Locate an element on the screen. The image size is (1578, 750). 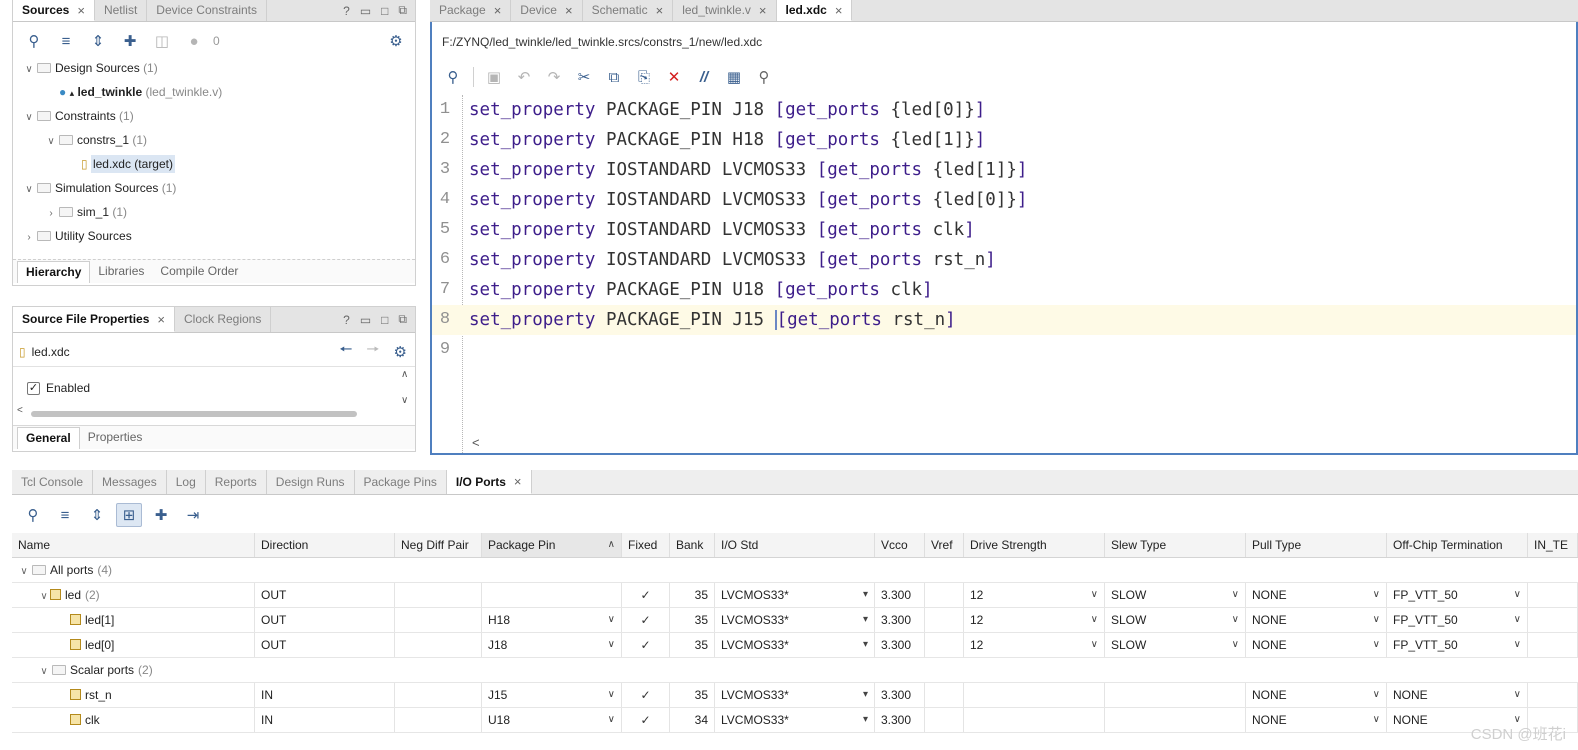
tab-compile-order: Compile Order is located at coordinates (199, 271).